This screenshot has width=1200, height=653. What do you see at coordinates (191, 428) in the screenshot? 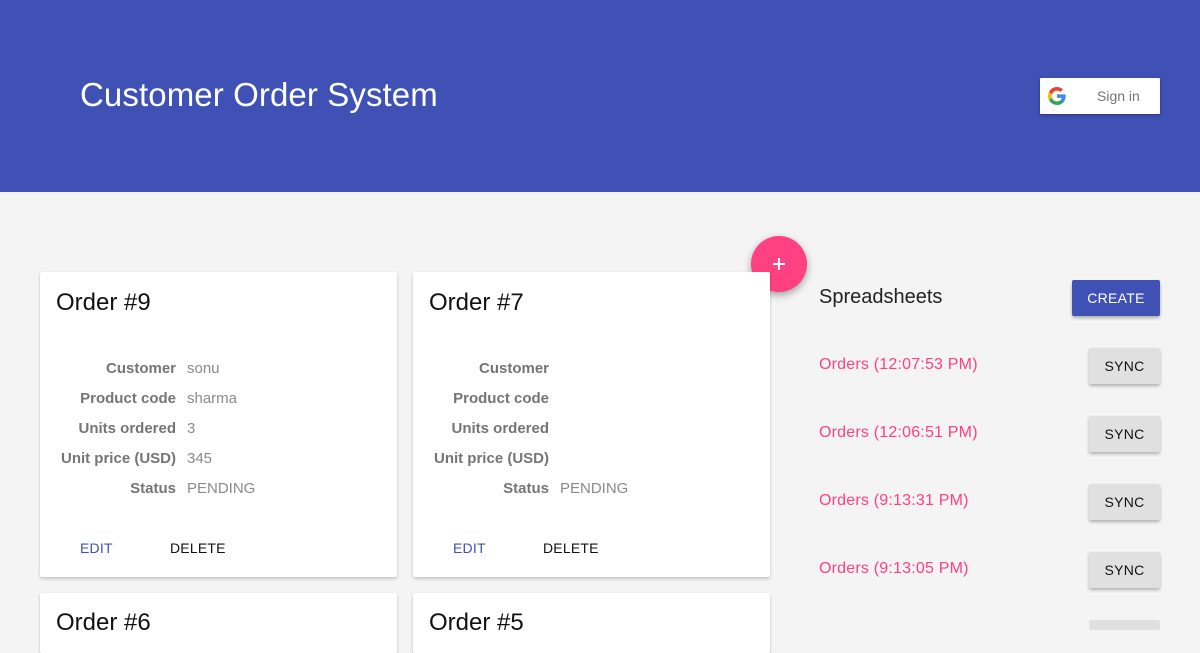
I see `field-value: 3` at bounding box center [191, 428].